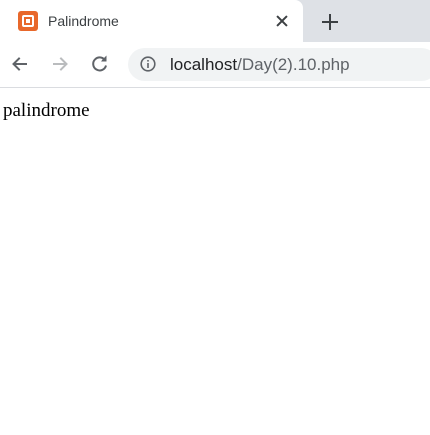  Describe the element at coordinates (151, 21) in the screenshot. I see `active-tab: Palindrome` at that location.